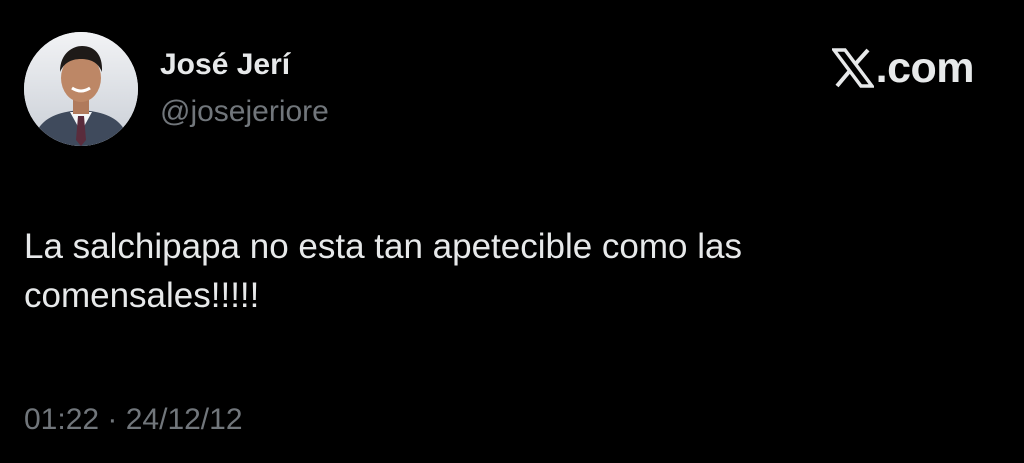  What do you see at coordinates (133, 420) in the screenshot?
I see `tweet-timestamp: 01:22 · 24/12/12` at bounding box center [133, 420].